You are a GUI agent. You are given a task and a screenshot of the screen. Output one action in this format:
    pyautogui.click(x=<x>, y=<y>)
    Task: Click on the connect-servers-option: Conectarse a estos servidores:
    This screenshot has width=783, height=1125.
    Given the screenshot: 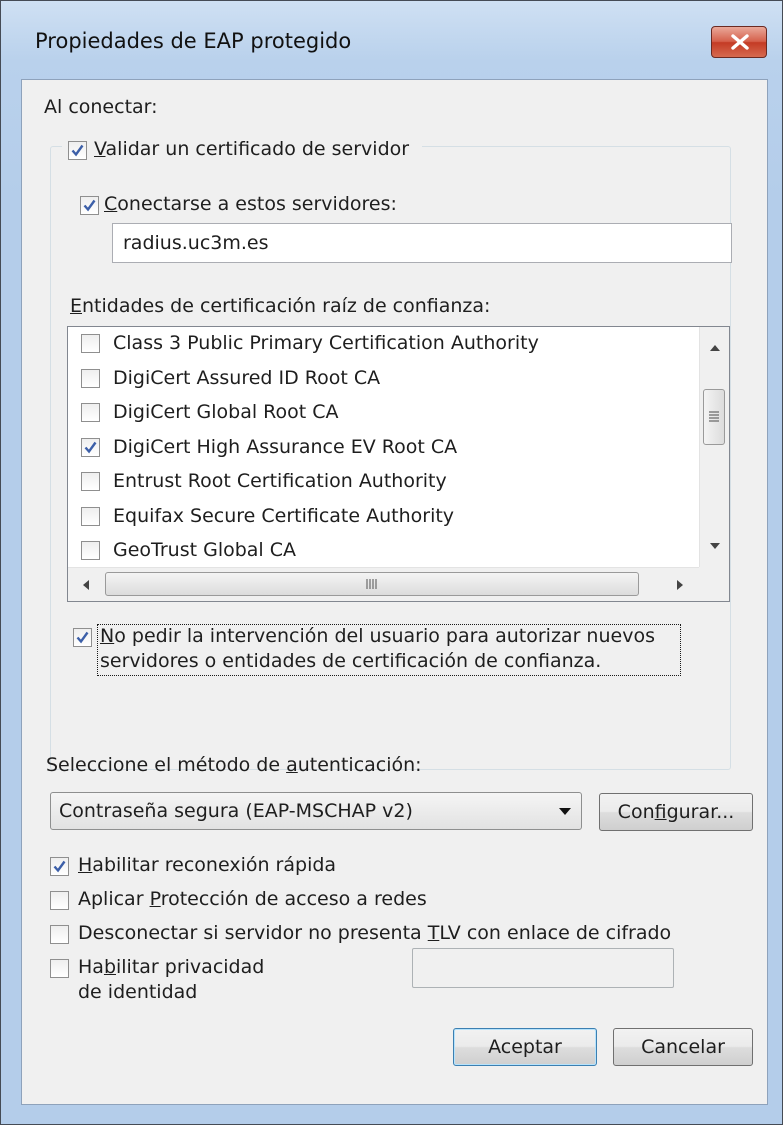 What is the action you would take?
    pyautogui.click(x=260, y=205)
    